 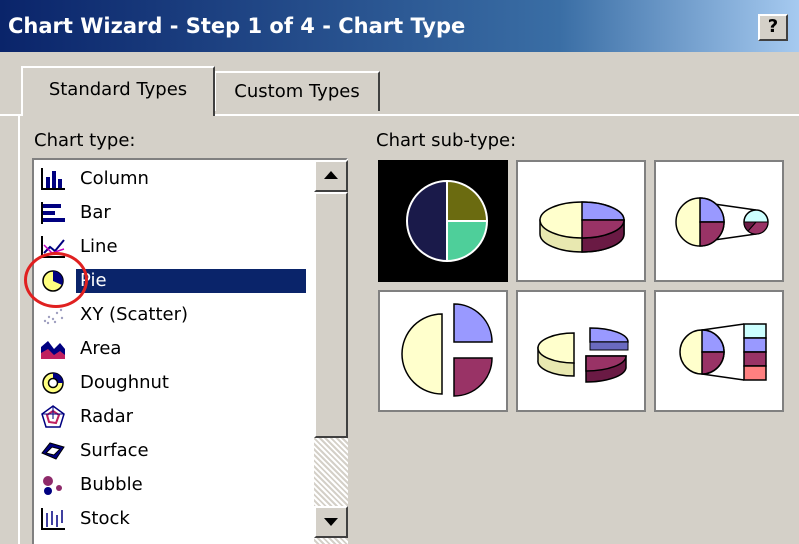 I want to click on subtype-tile-pie, so click(x=443, y=221).